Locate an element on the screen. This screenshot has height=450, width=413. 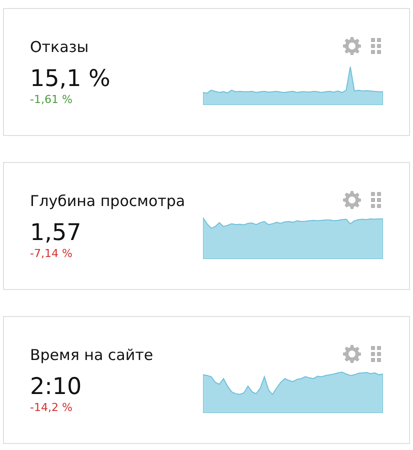
metric-change: -7,14 % is located at coordinates (52, 254).